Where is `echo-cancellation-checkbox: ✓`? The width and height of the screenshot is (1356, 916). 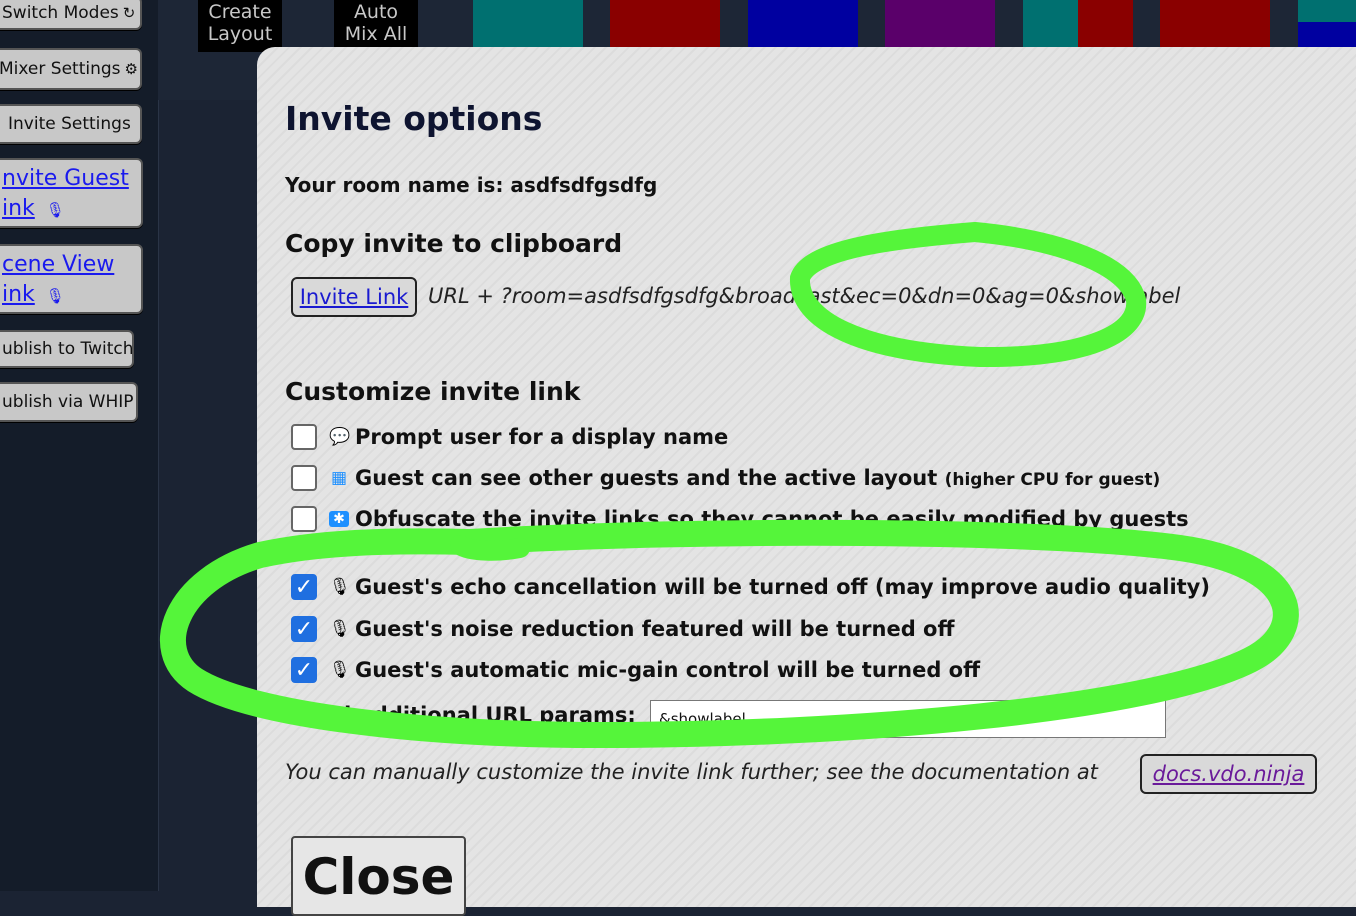 echo-cancellation-checkbox: ✓ is located at coordinates (304, 587).